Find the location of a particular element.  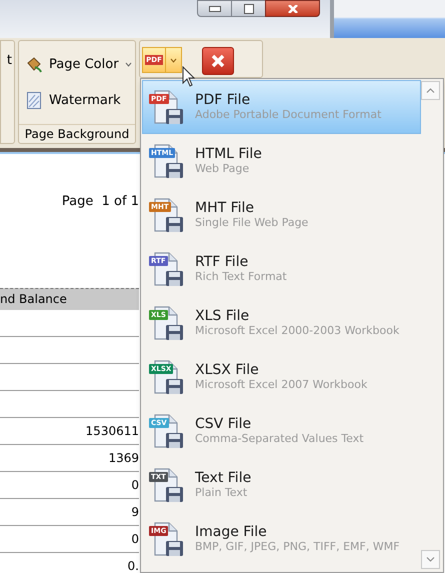

menu-item-description: Comma-Separated Values Text is located at coordinates (279, 439).